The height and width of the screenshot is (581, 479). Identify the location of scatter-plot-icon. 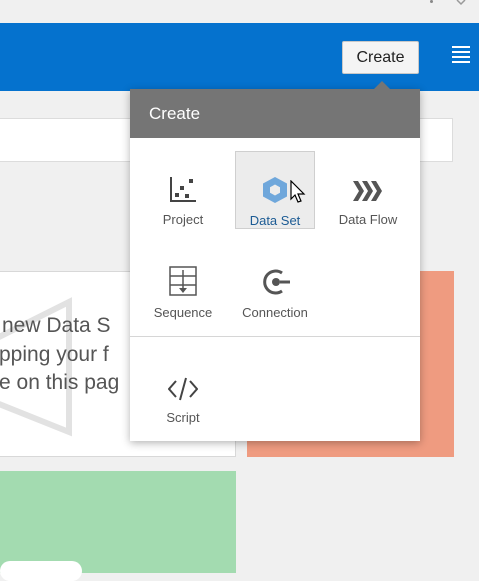
(183, 189).